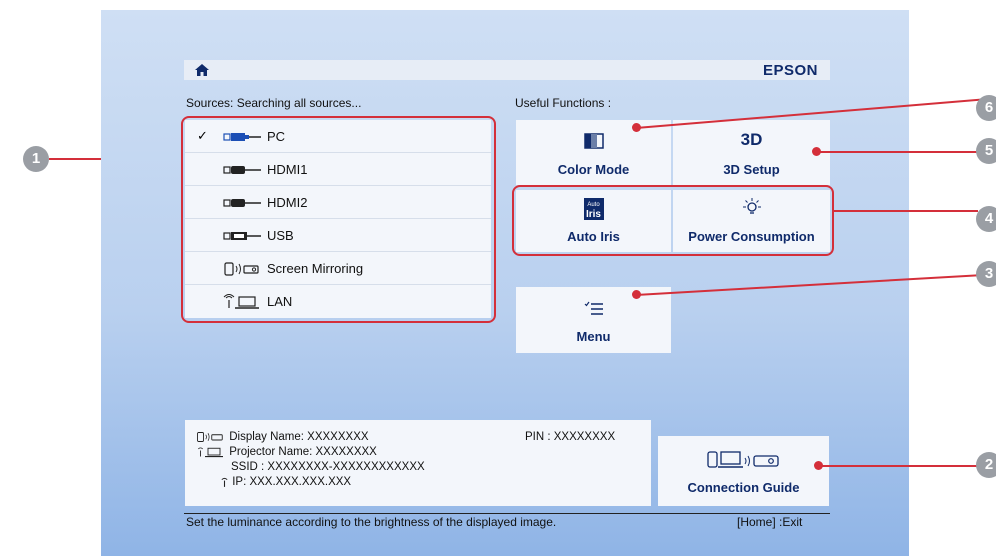  What do you see at coordinates (242, 236) in the screenshot?
I see `usb-connector-icon` at bounding box center [242, 236].